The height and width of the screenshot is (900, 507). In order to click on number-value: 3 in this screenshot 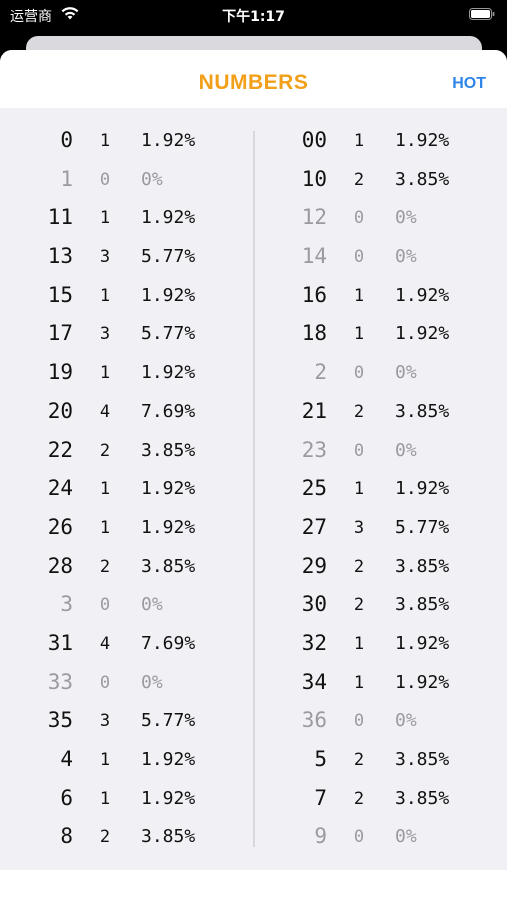, I will do `click(66, 604)`.